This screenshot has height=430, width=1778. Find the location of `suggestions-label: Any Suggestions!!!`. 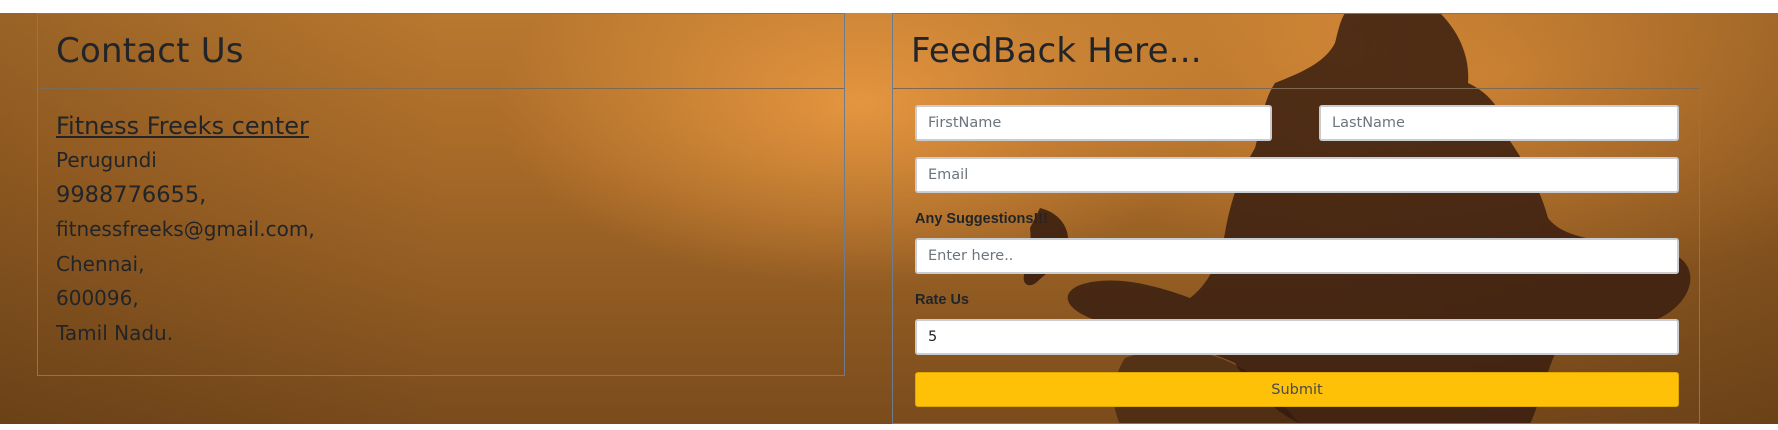

suggestions-label: Any Suggestions!!! is located at coordinates (981, 219).